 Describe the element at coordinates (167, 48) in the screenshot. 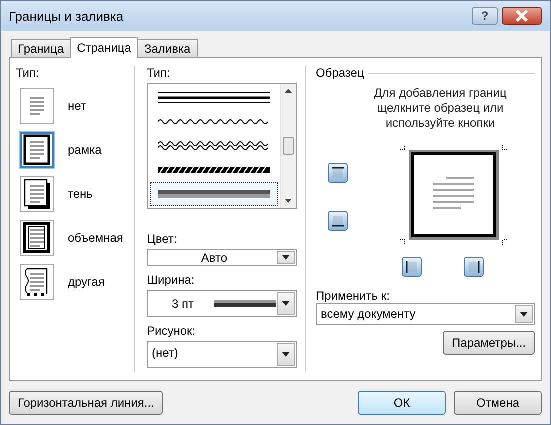

I see `tab: Заливка` at that location.